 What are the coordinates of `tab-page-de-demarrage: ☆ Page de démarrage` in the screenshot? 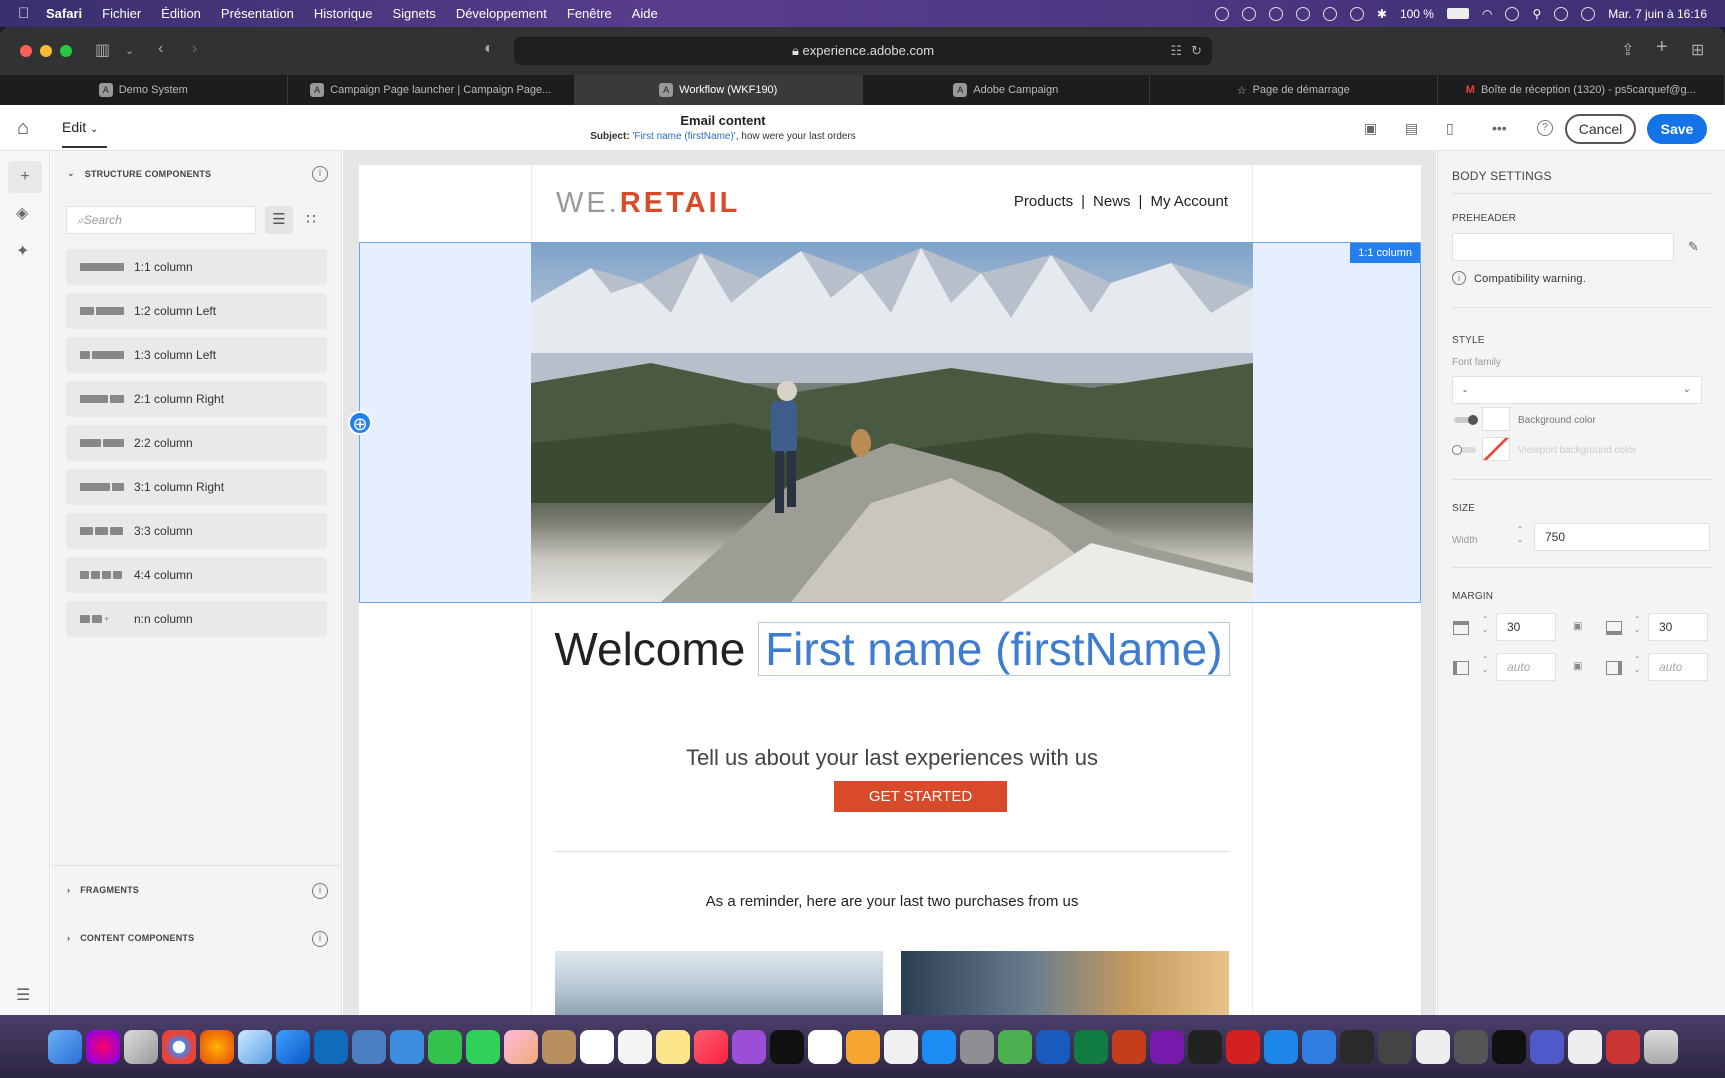 It's located at (1294, 90).